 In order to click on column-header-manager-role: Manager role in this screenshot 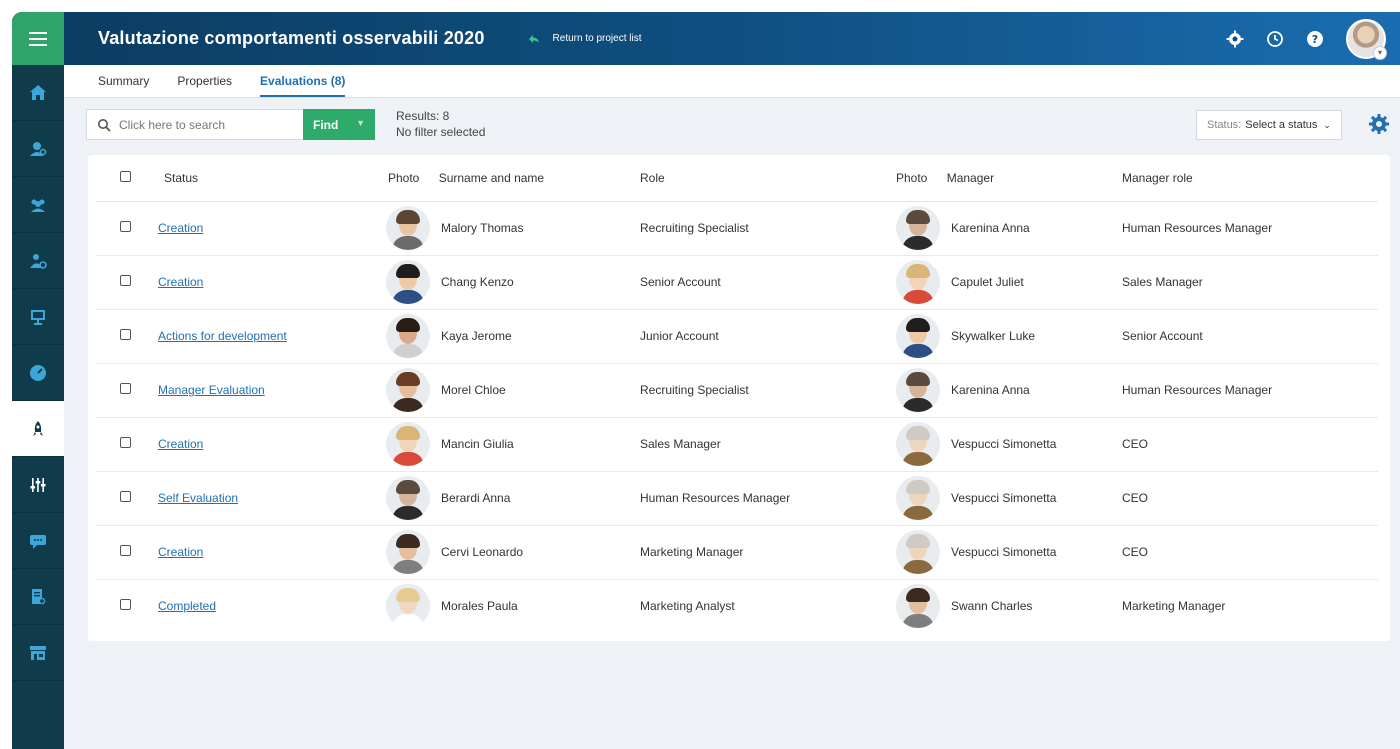, I will do `click(1250, 178)`.